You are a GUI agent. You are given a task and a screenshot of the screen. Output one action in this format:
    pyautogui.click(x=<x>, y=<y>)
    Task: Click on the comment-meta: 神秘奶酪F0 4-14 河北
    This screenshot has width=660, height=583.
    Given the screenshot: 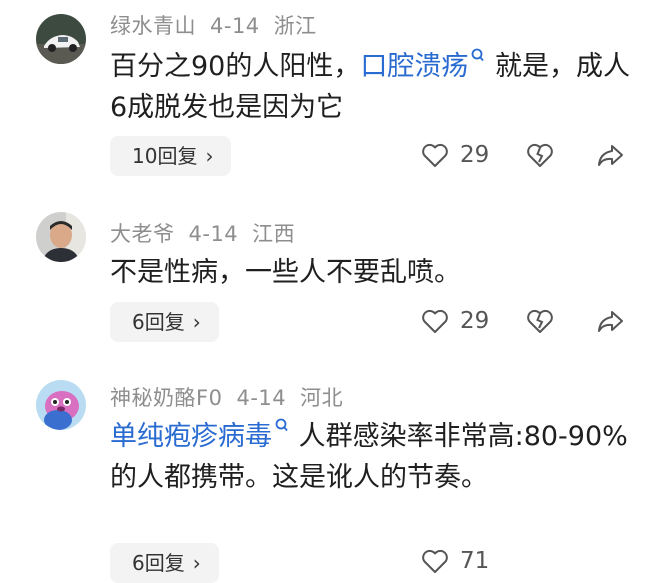 What is the action you would take?
    pyautogui.click(x=233, y=397)
    